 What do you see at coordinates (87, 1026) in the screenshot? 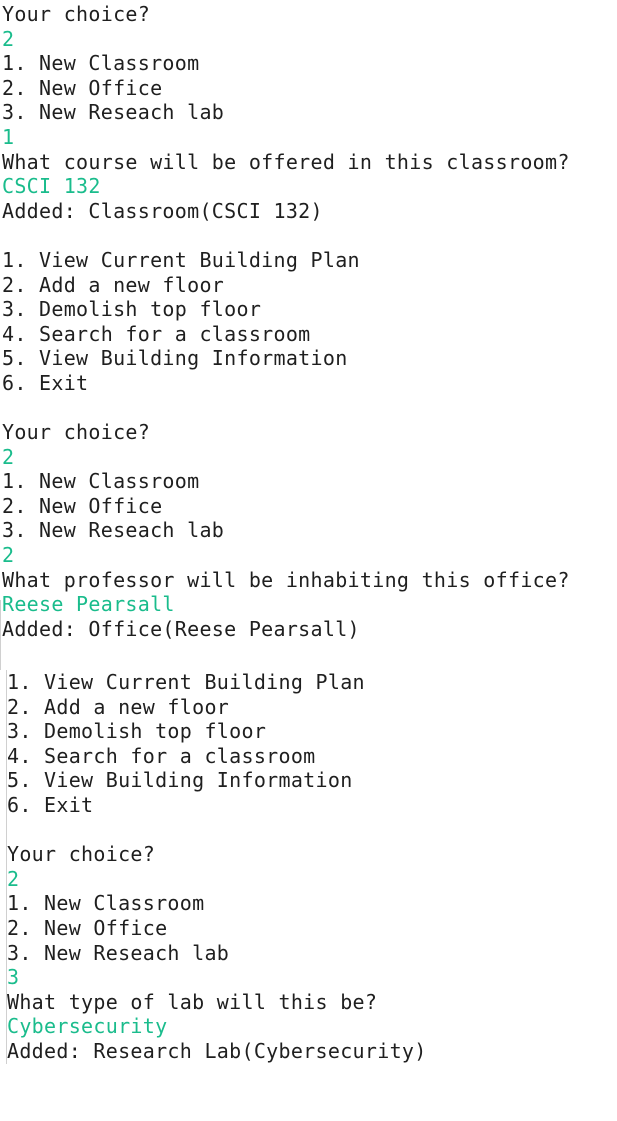
I see `console-input-line: Cybersecurity` at bounding box center [87, 1026].